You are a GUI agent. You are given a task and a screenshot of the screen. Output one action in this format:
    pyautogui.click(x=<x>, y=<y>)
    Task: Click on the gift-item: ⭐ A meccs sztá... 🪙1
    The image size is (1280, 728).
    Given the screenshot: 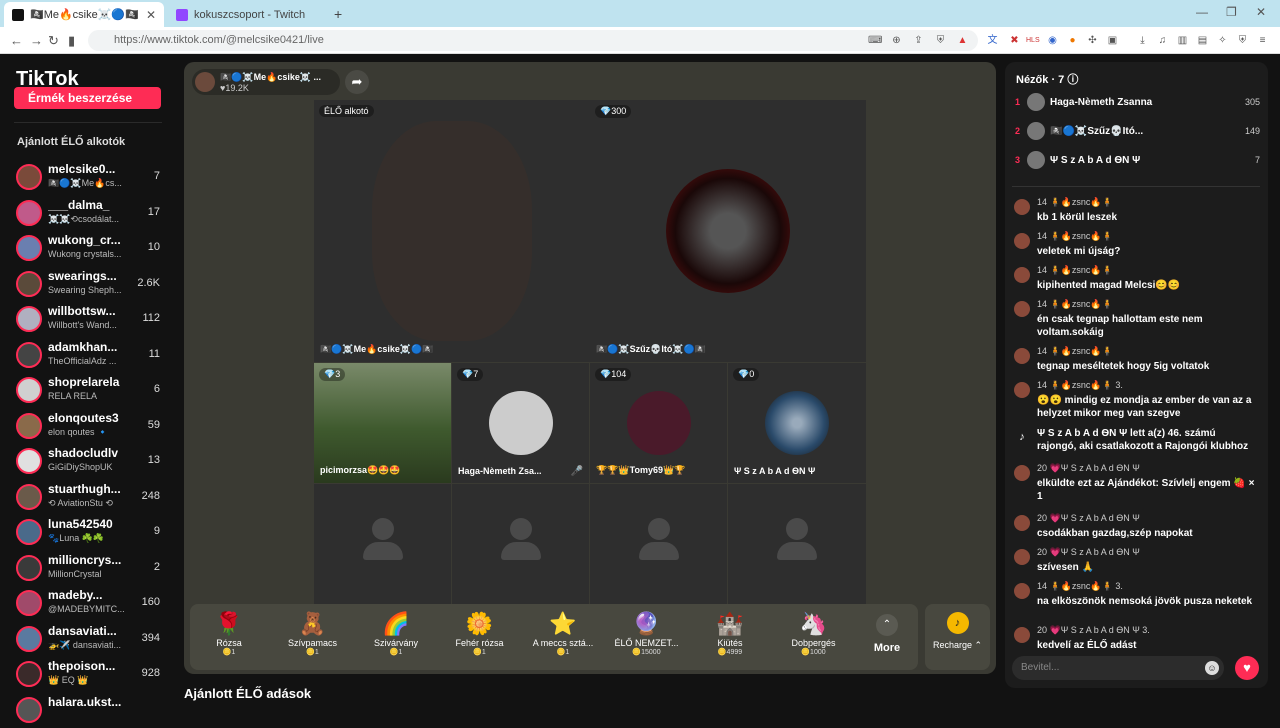 What is the action you would take?
    pyautogui.click(x=563, y=638)
    